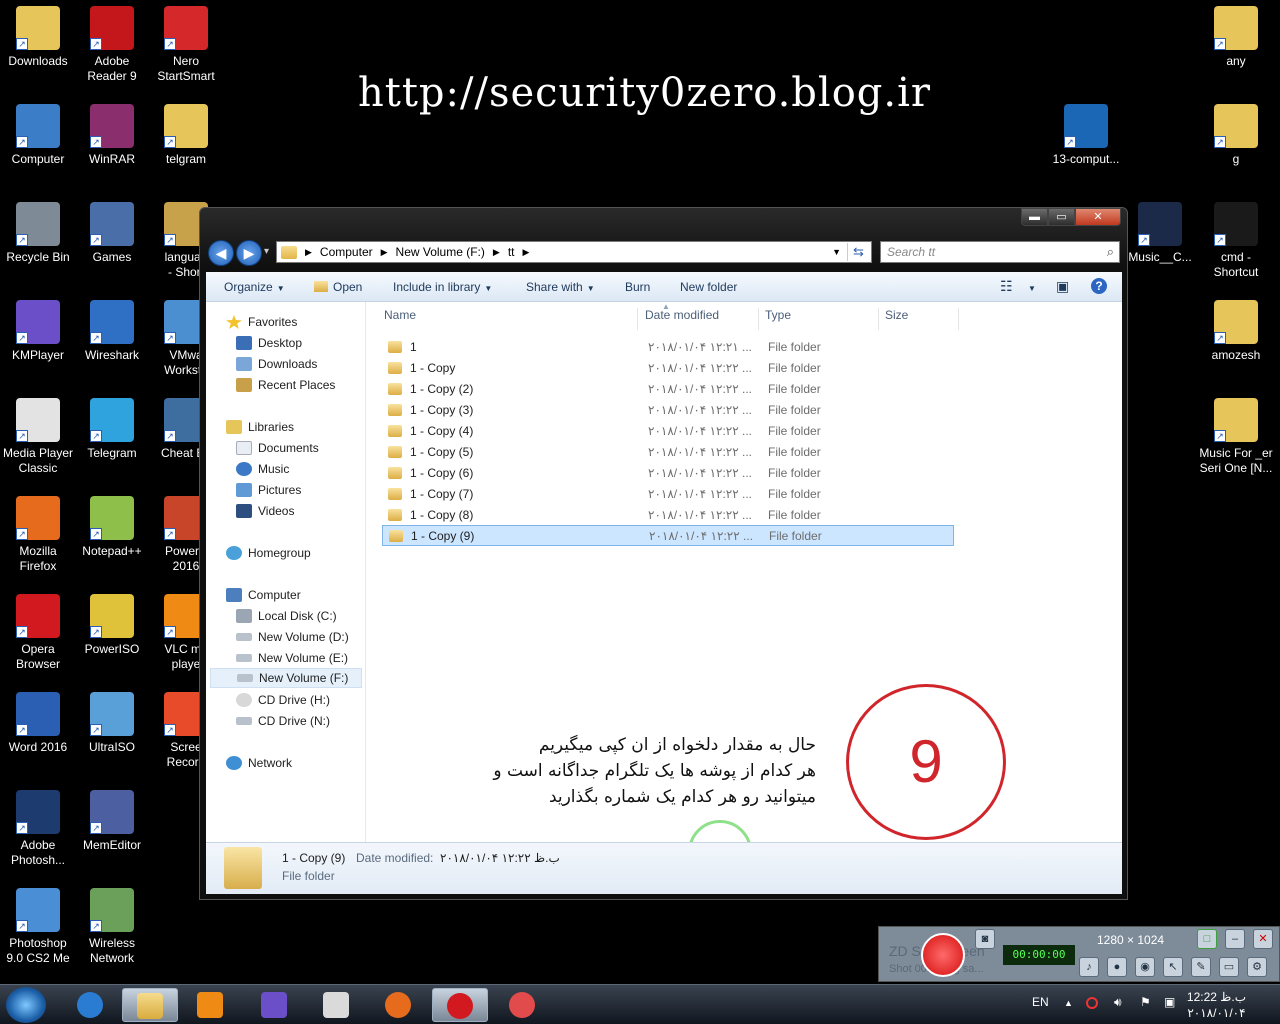 This screenshot has width=1280, height=1024. Describe the element at coordinates (1034, 217) in the screenshot. I see `minimize-button: ▬` at that location.